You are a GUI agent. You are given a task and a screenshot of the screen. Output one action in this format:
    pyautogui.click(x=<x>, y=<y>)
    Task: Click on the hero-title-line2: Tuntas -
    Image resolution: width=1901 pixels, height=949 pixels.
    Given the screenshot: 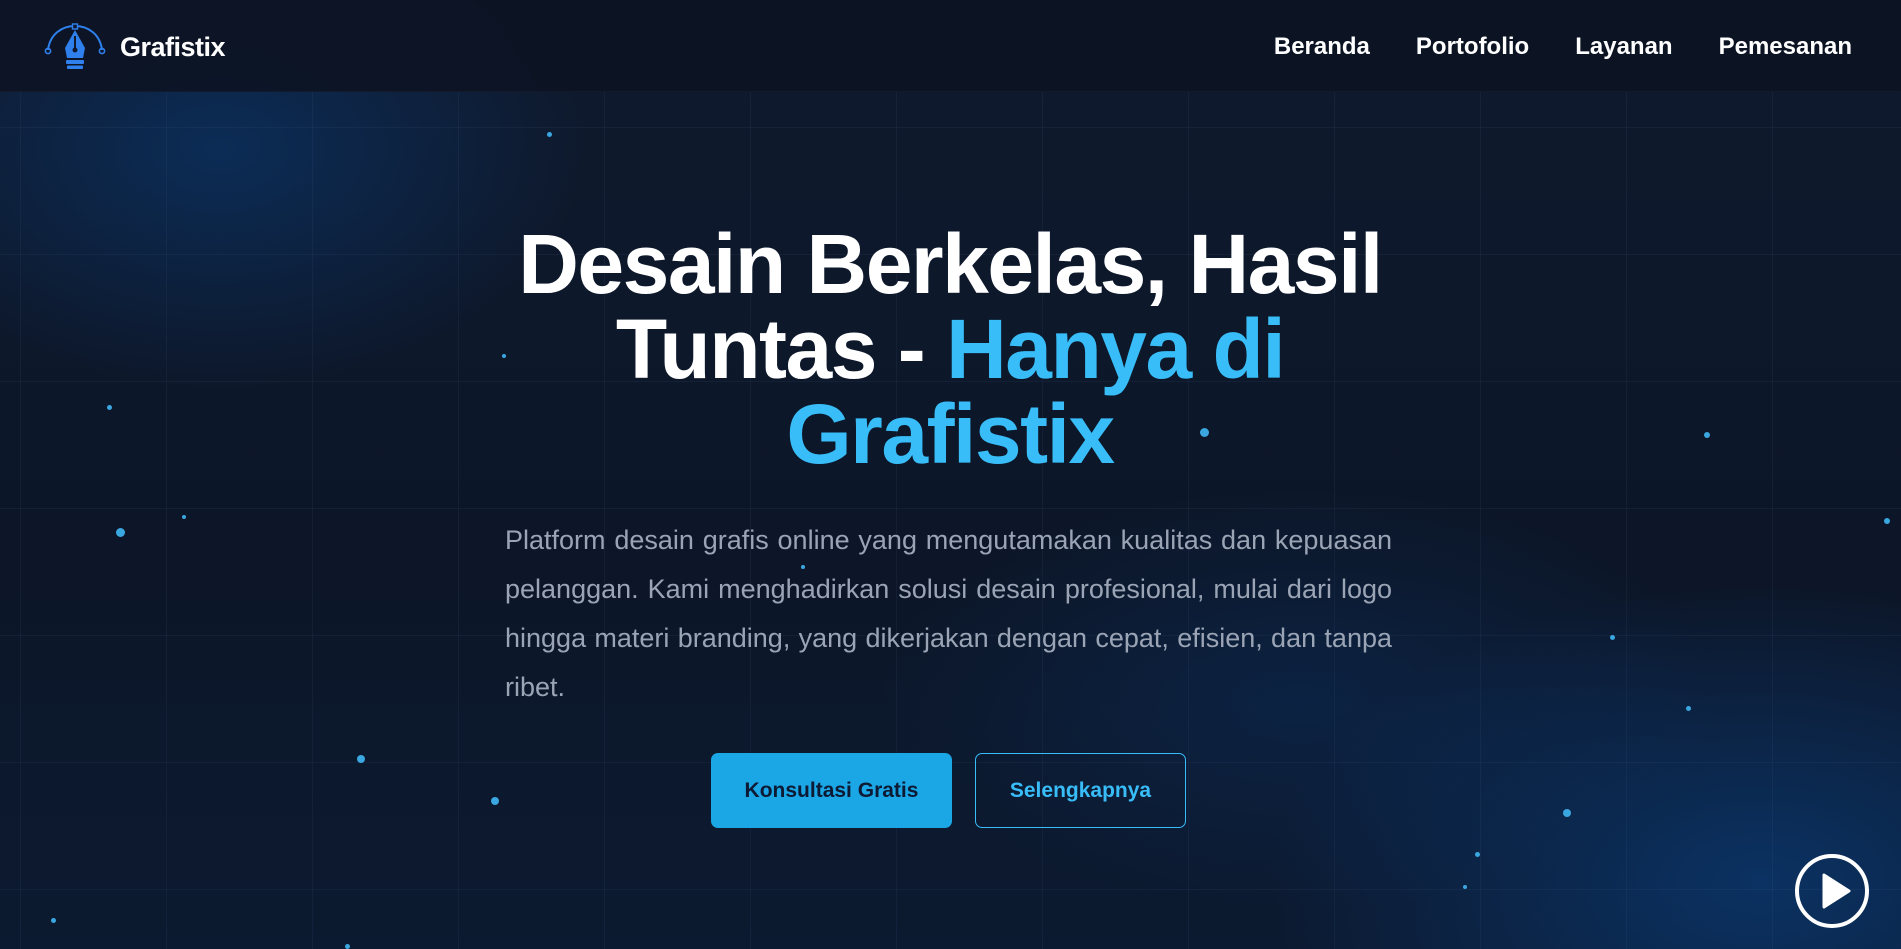 What is the action you would take?
    pyautogui.click(x=781, y=349)
    